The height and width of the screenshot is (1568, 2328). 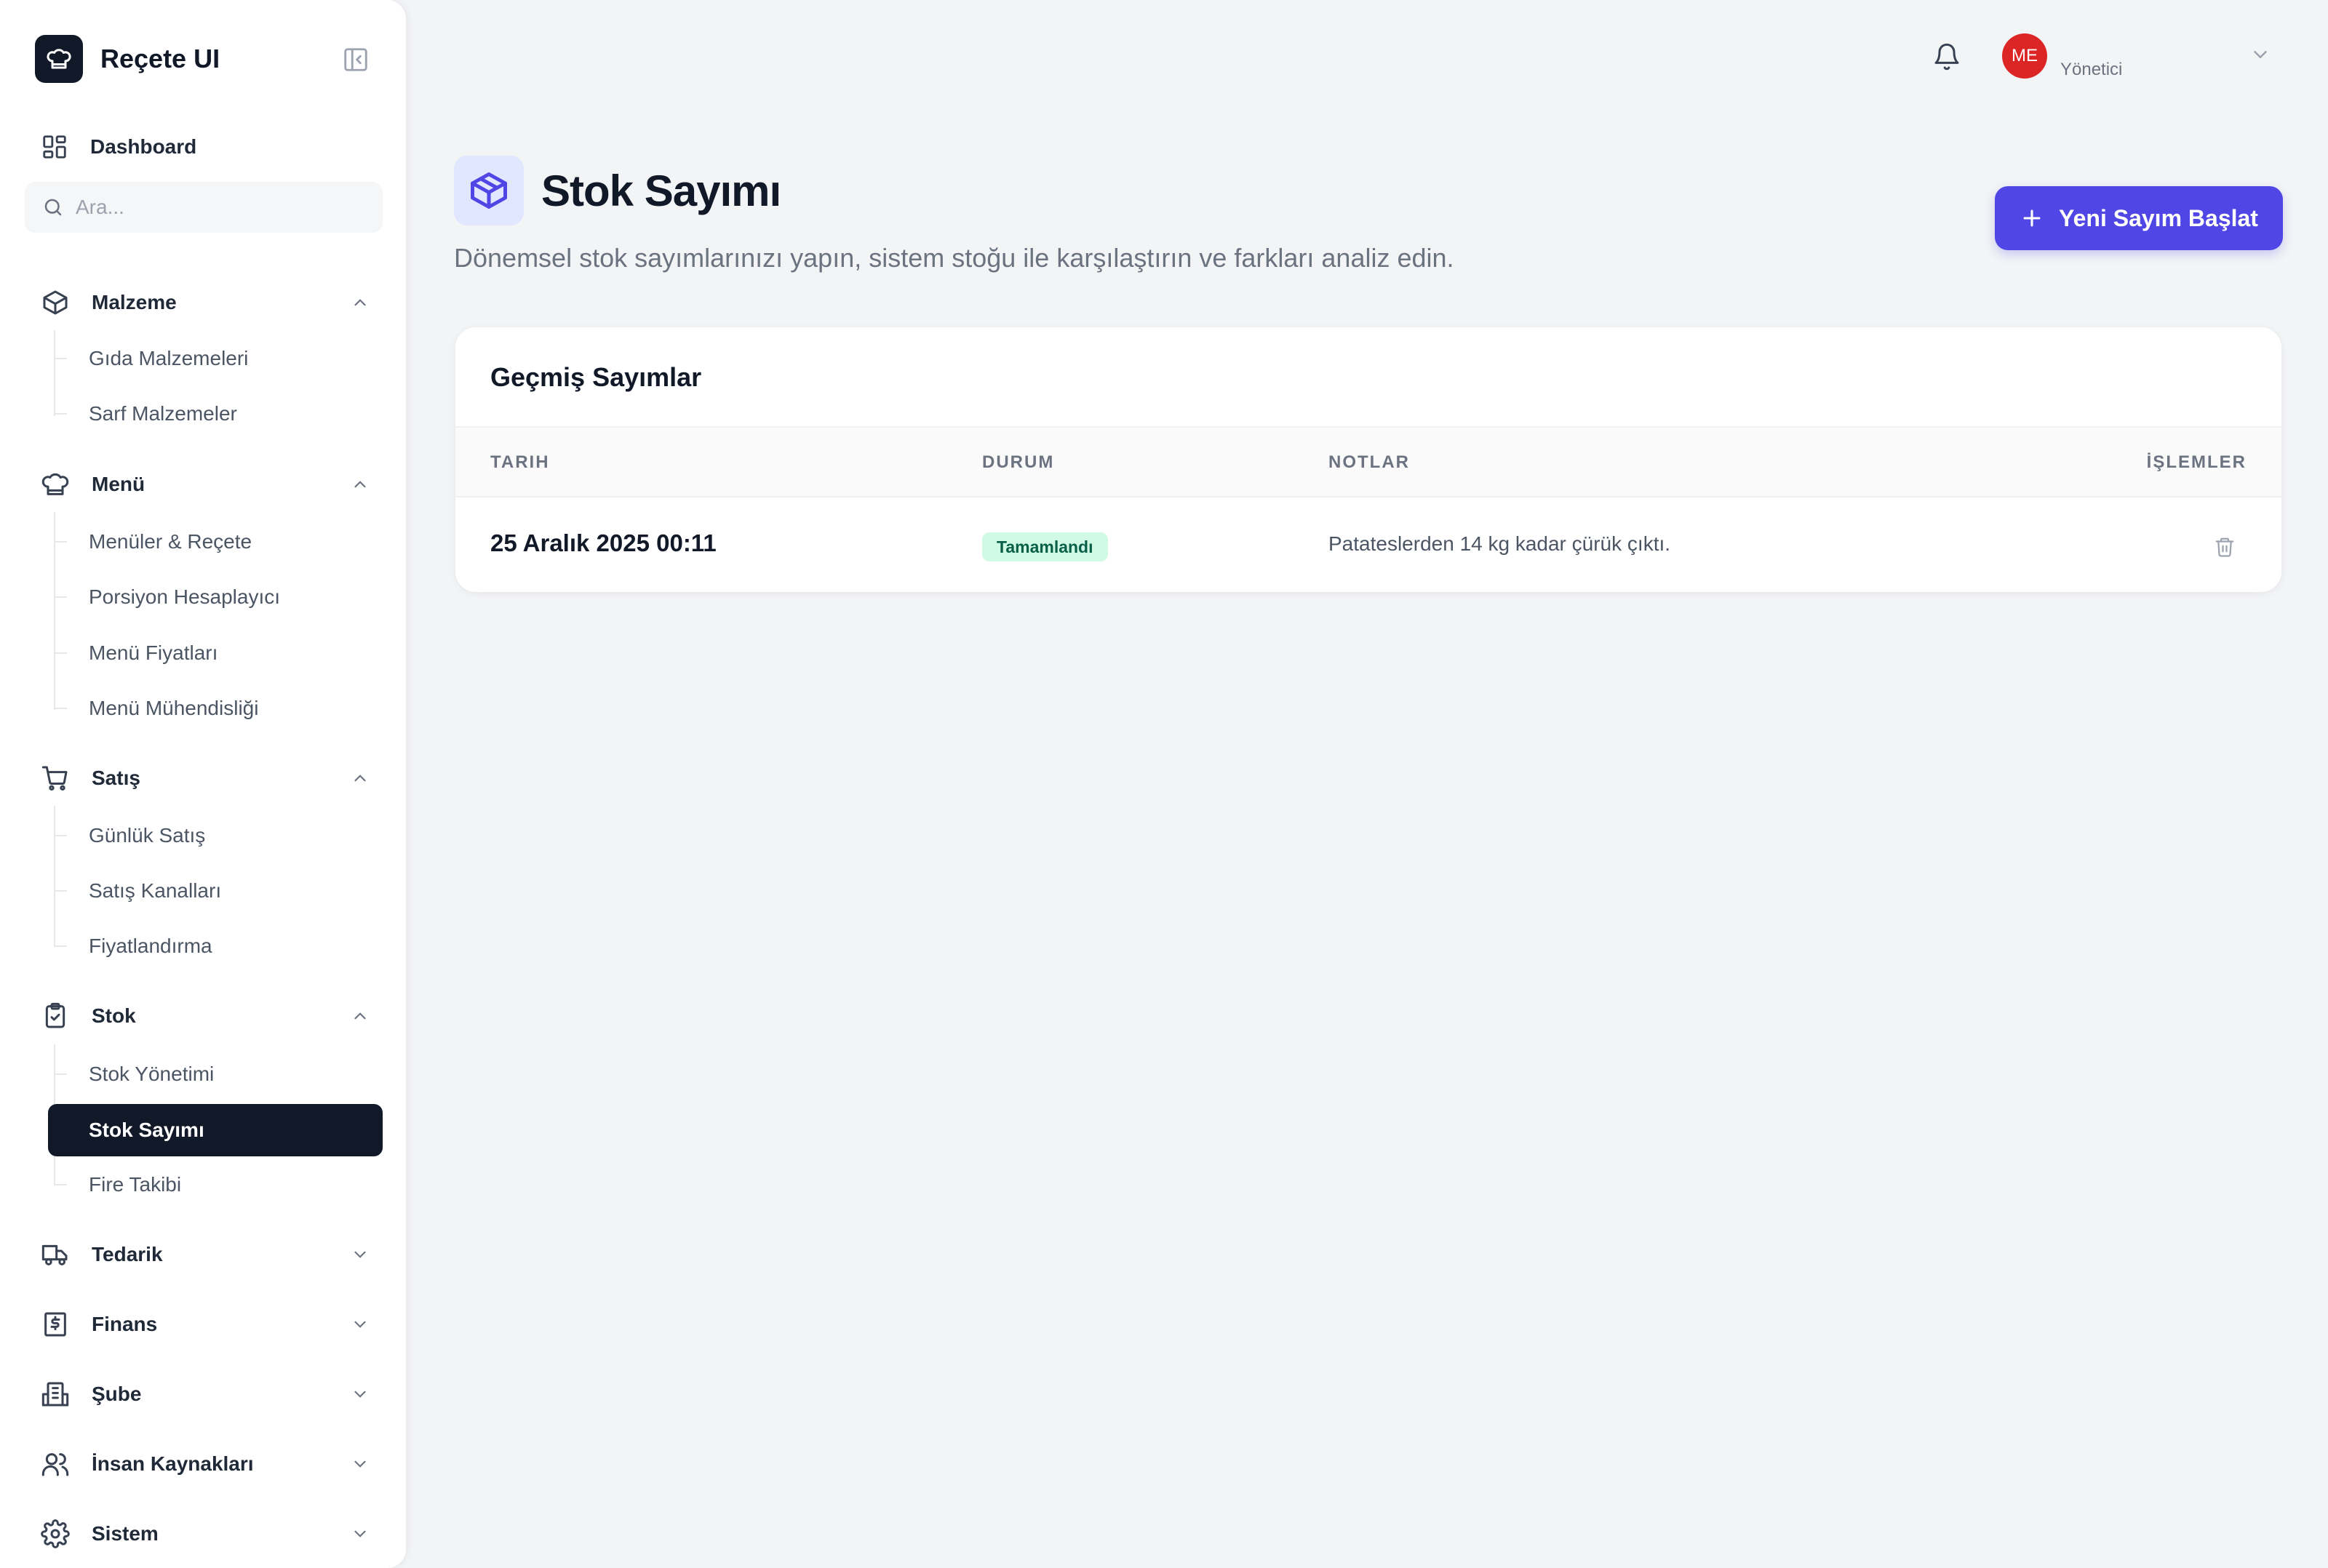 What do you see at coordinates (55, 1324) in the screenshot?
I see `dollar-receipt-icon` at bounding box center [55, 1324].